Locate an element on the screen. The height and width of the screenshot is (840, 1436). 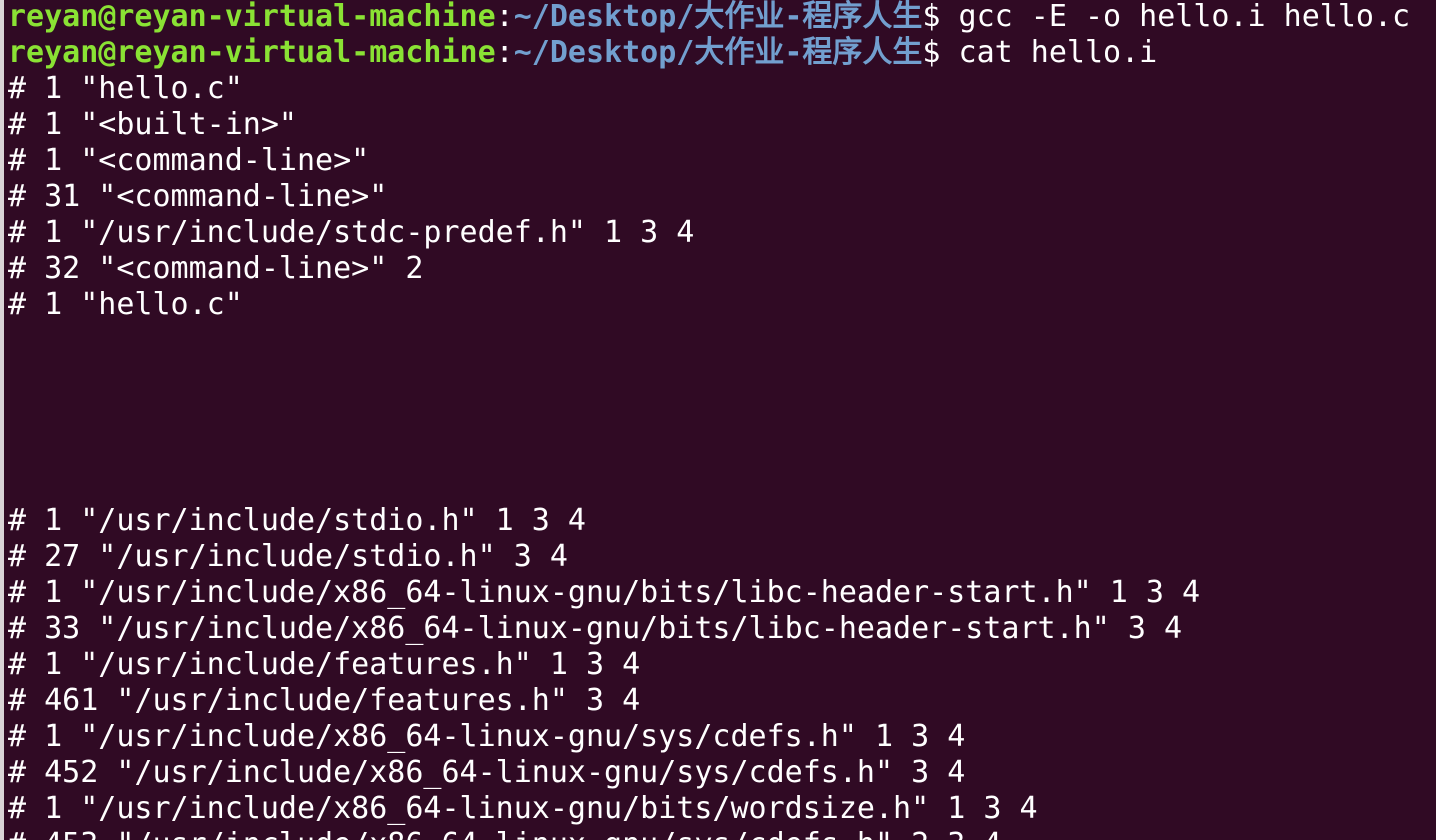
output-line: # 1 "/usr/include/stdc-predef.h" 1 3 4 is located at coordinates (351, 232).